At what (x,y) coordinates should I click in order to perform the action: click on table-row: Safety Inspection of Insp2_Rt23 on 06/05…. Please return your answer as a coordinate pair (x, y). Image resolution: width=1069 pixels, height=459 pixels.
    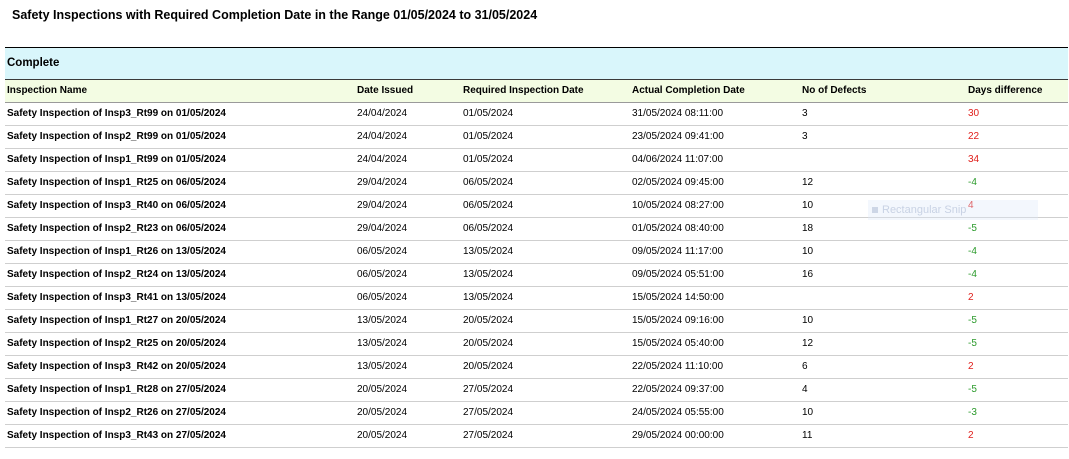
    Looking at the image, I should click on (536, 229).